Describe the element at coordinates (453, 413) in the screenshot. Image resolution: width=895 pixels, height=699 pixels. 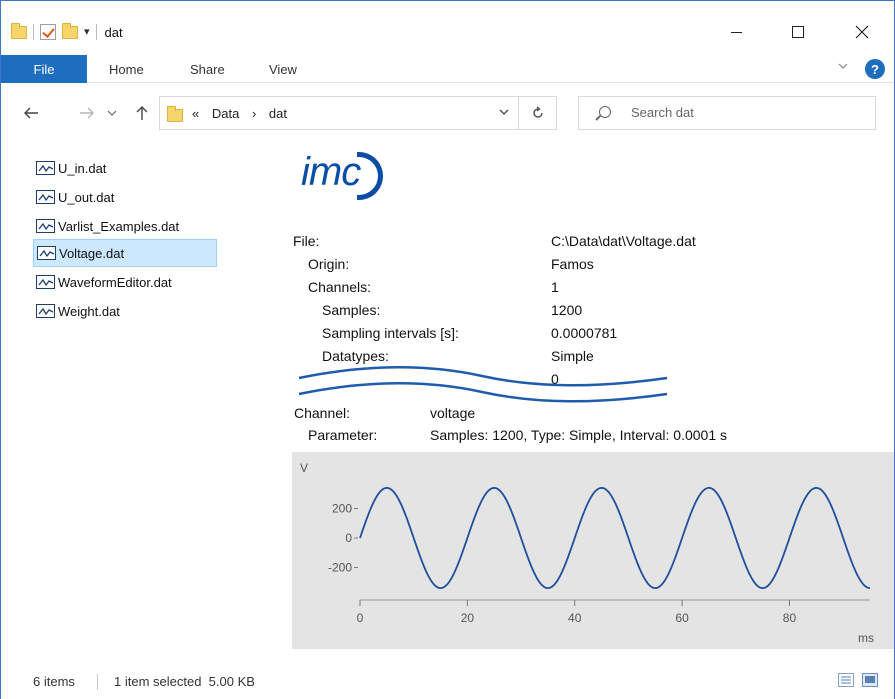
I see `channel-value: voltage` at that location.